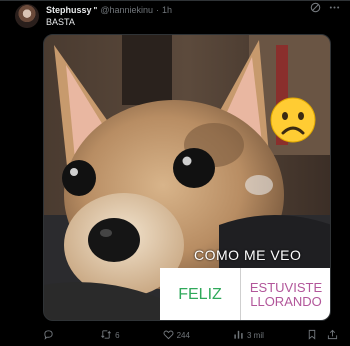 This screenshot has height=346, width=350. What do you see at coordinates (332, 335) in the screenshot?
I see `share-icon` at bounding box center [332, 335].